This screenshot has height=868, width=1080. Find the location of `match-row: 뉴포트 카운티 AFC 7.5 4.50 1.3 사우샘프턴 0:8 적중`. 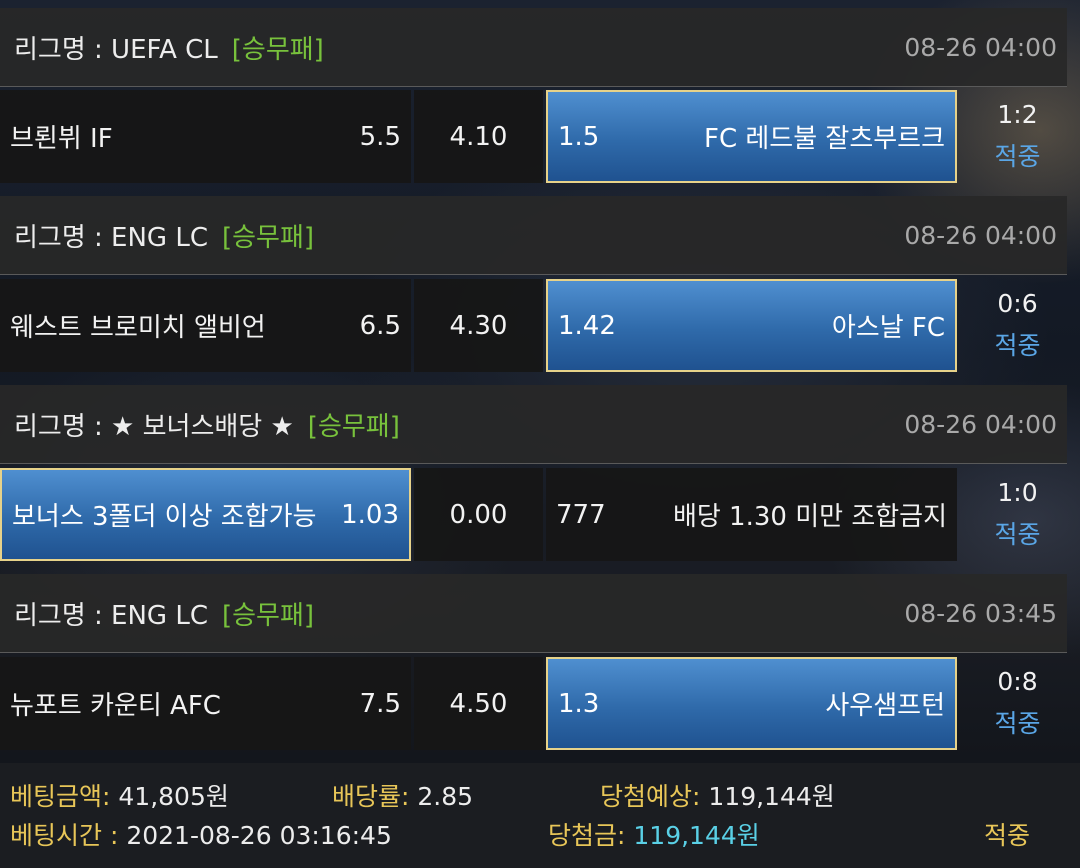

match-row: 뉴포트 카운티 AFC 7.5 4.50 1.3 사우샘프턴 0:8 적중 is located at coordinates (540, 703).